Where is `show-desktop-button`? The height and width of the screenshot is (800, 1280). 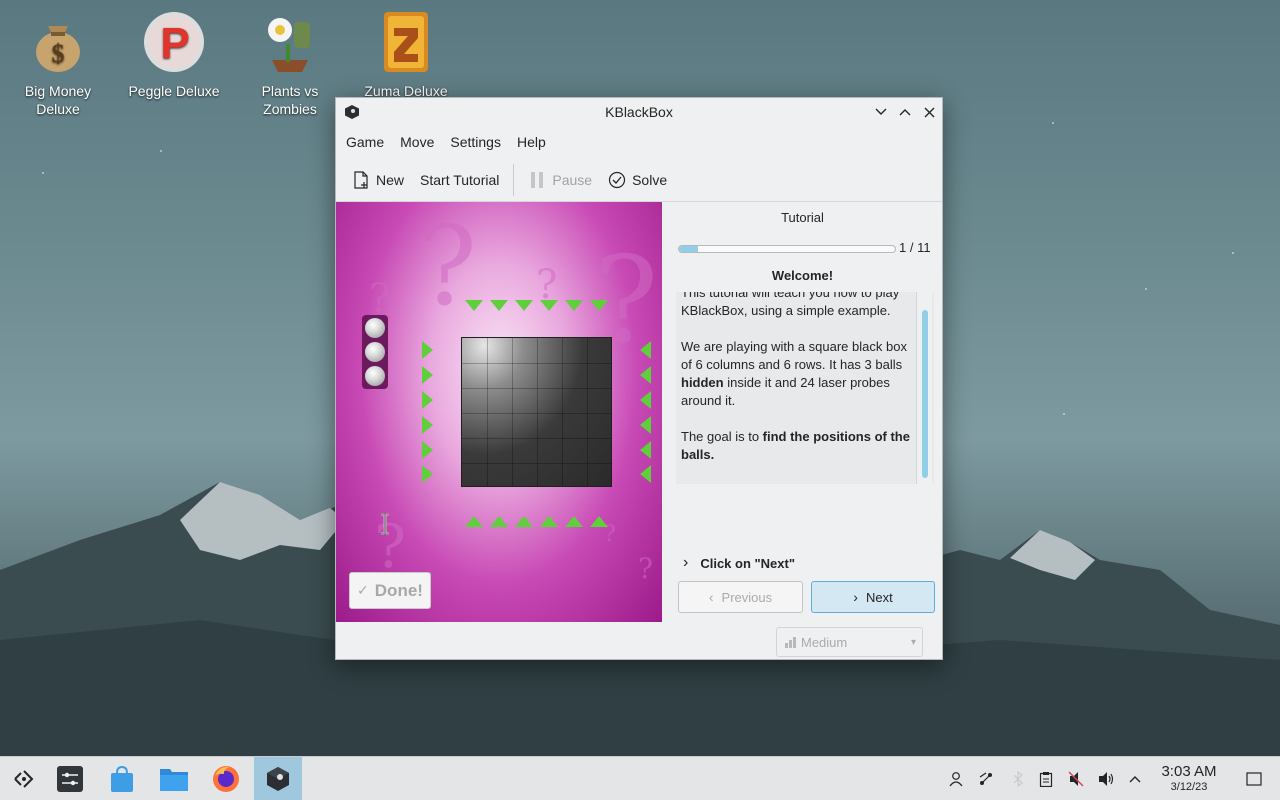 show-desktop-button is located at coordinates (1254, 779).